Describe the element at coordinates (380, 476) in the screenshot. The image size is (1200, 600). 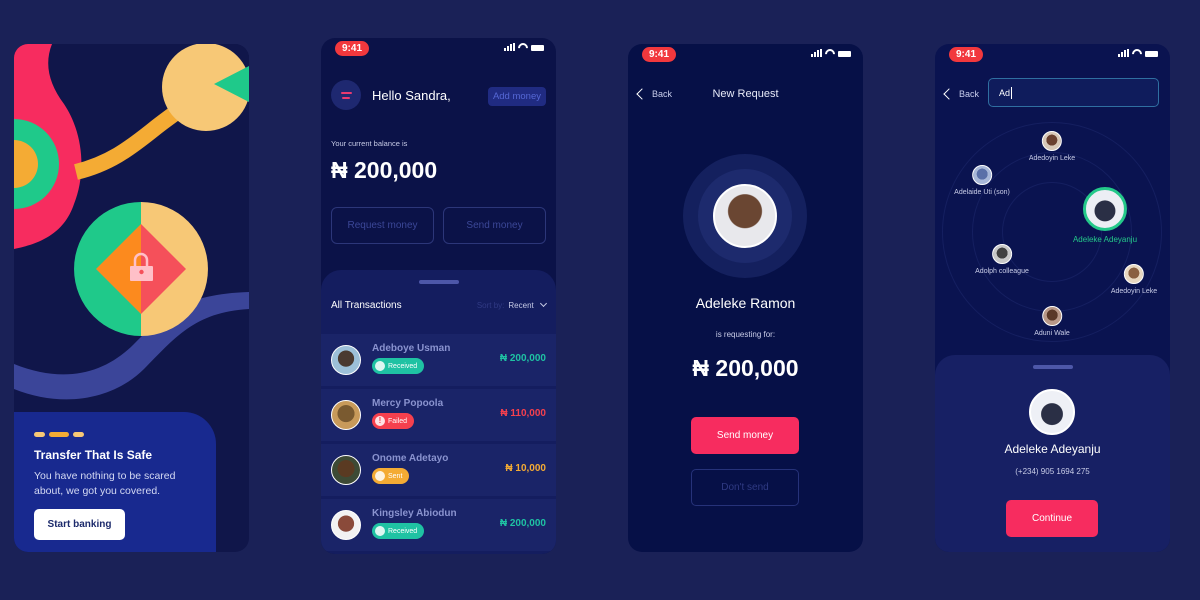
I see `sent-icon` at that location.